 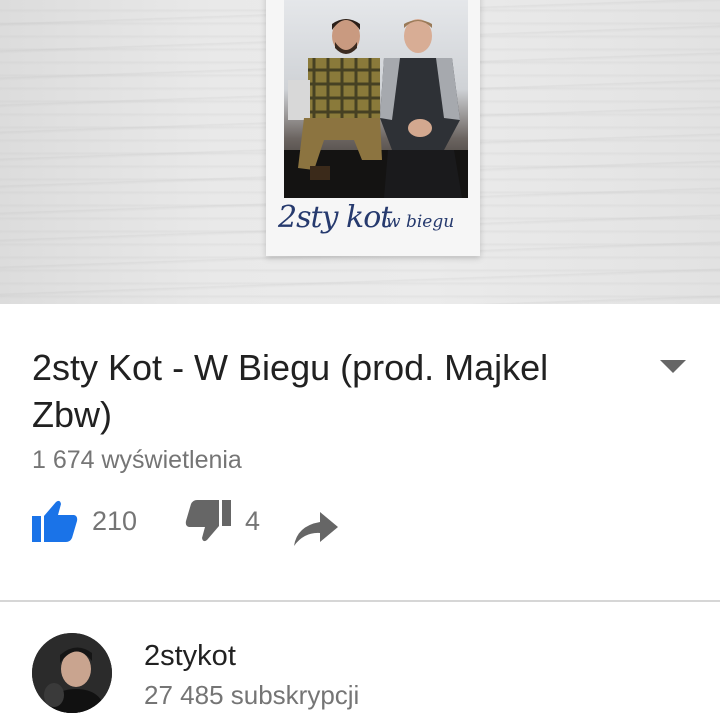 I want to click on dislike-button: 4, so click(x=222, y=521).